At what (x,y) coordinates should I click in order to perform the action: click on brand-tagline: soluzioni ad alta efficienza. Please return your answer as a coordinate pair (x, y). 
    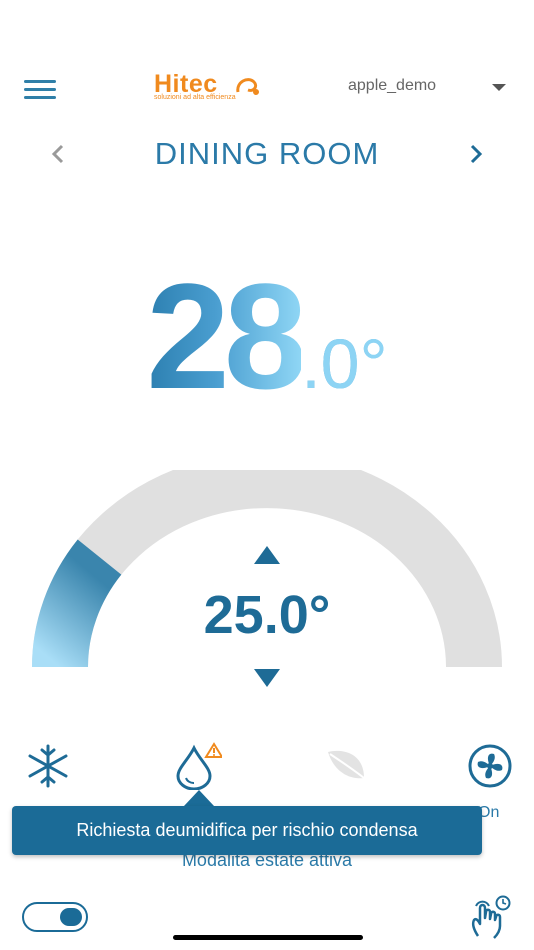
    Looking at the image, I should click on (195, 97).